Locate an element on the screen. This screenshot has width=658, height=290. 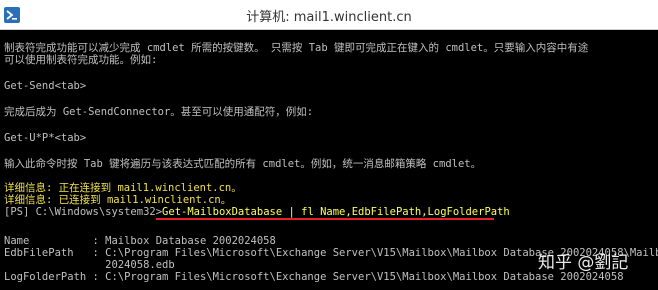
command-underline is located at coordinates (325, 219).